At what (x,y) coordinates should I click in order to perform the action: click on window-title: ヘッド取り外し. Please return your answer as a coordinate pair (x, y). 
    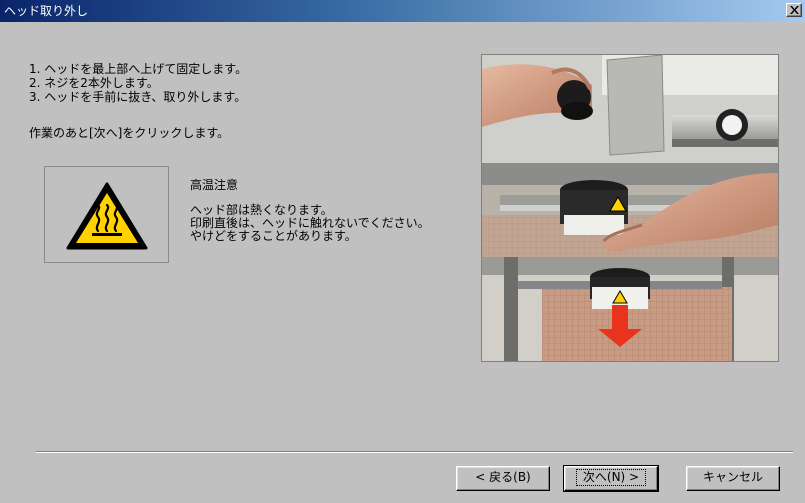
    Looking at the image, I should click on (46, 11).